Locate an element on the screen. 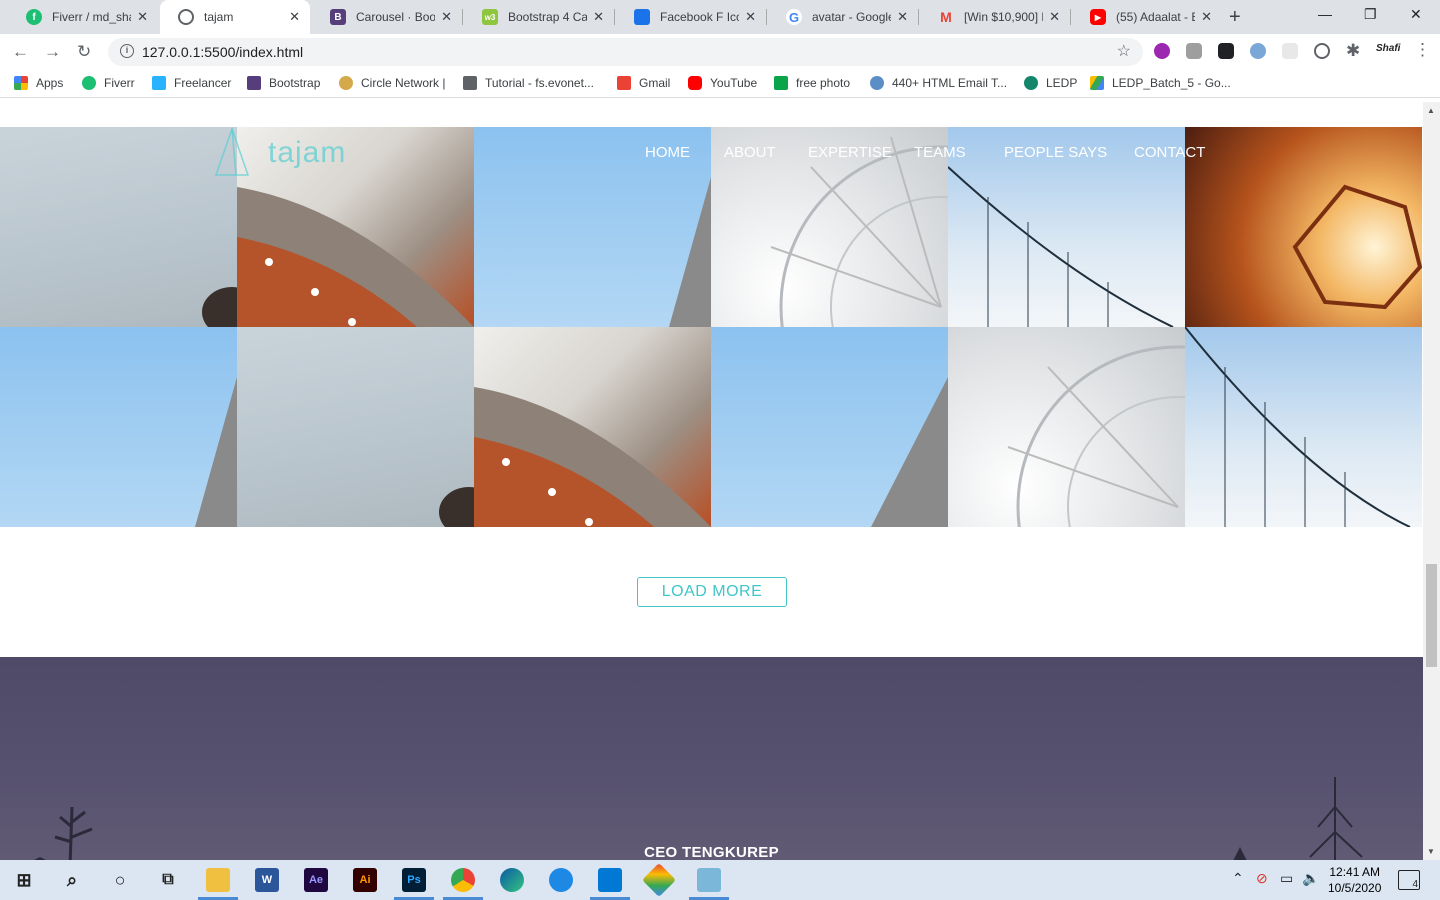 The height and width of the screenshot is (900, 1440). folder-icon is located at coordinates (470, 83).